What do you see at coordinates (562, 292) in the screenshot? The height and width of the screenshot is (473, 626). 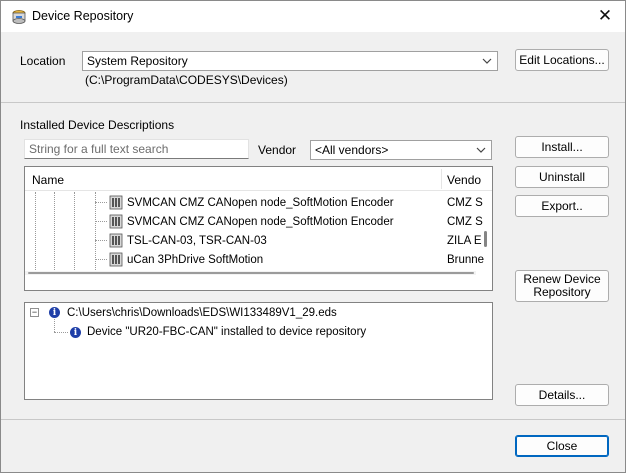 I see `renew-button-line2: Repository` at bounding box center [562, 292].